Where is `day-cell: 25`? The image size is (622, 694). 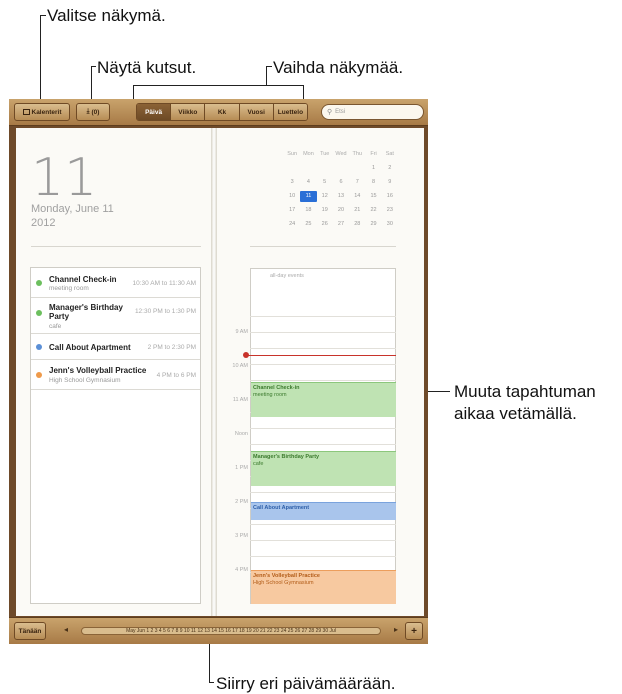 day-cell: 25 is located at coordinates (308, 224).